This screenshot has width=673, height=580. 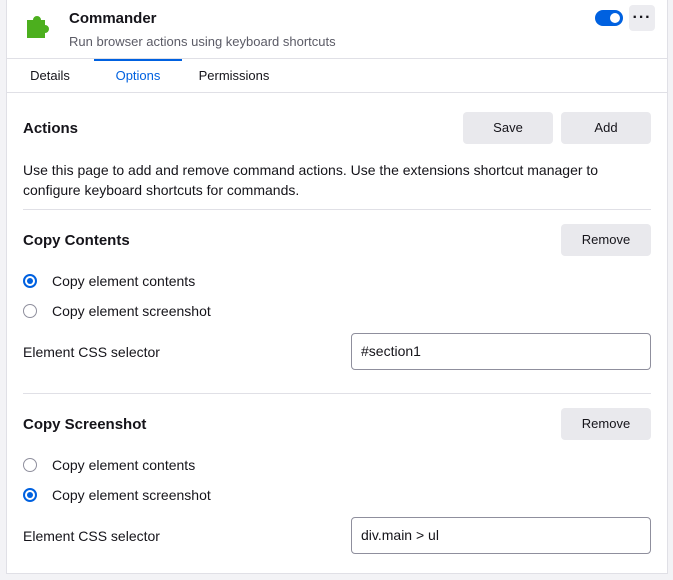 What do you see at coordinates (113, 18) in the screenshot?
I see `addon-name: Commander` at bounding box center [113, 18].